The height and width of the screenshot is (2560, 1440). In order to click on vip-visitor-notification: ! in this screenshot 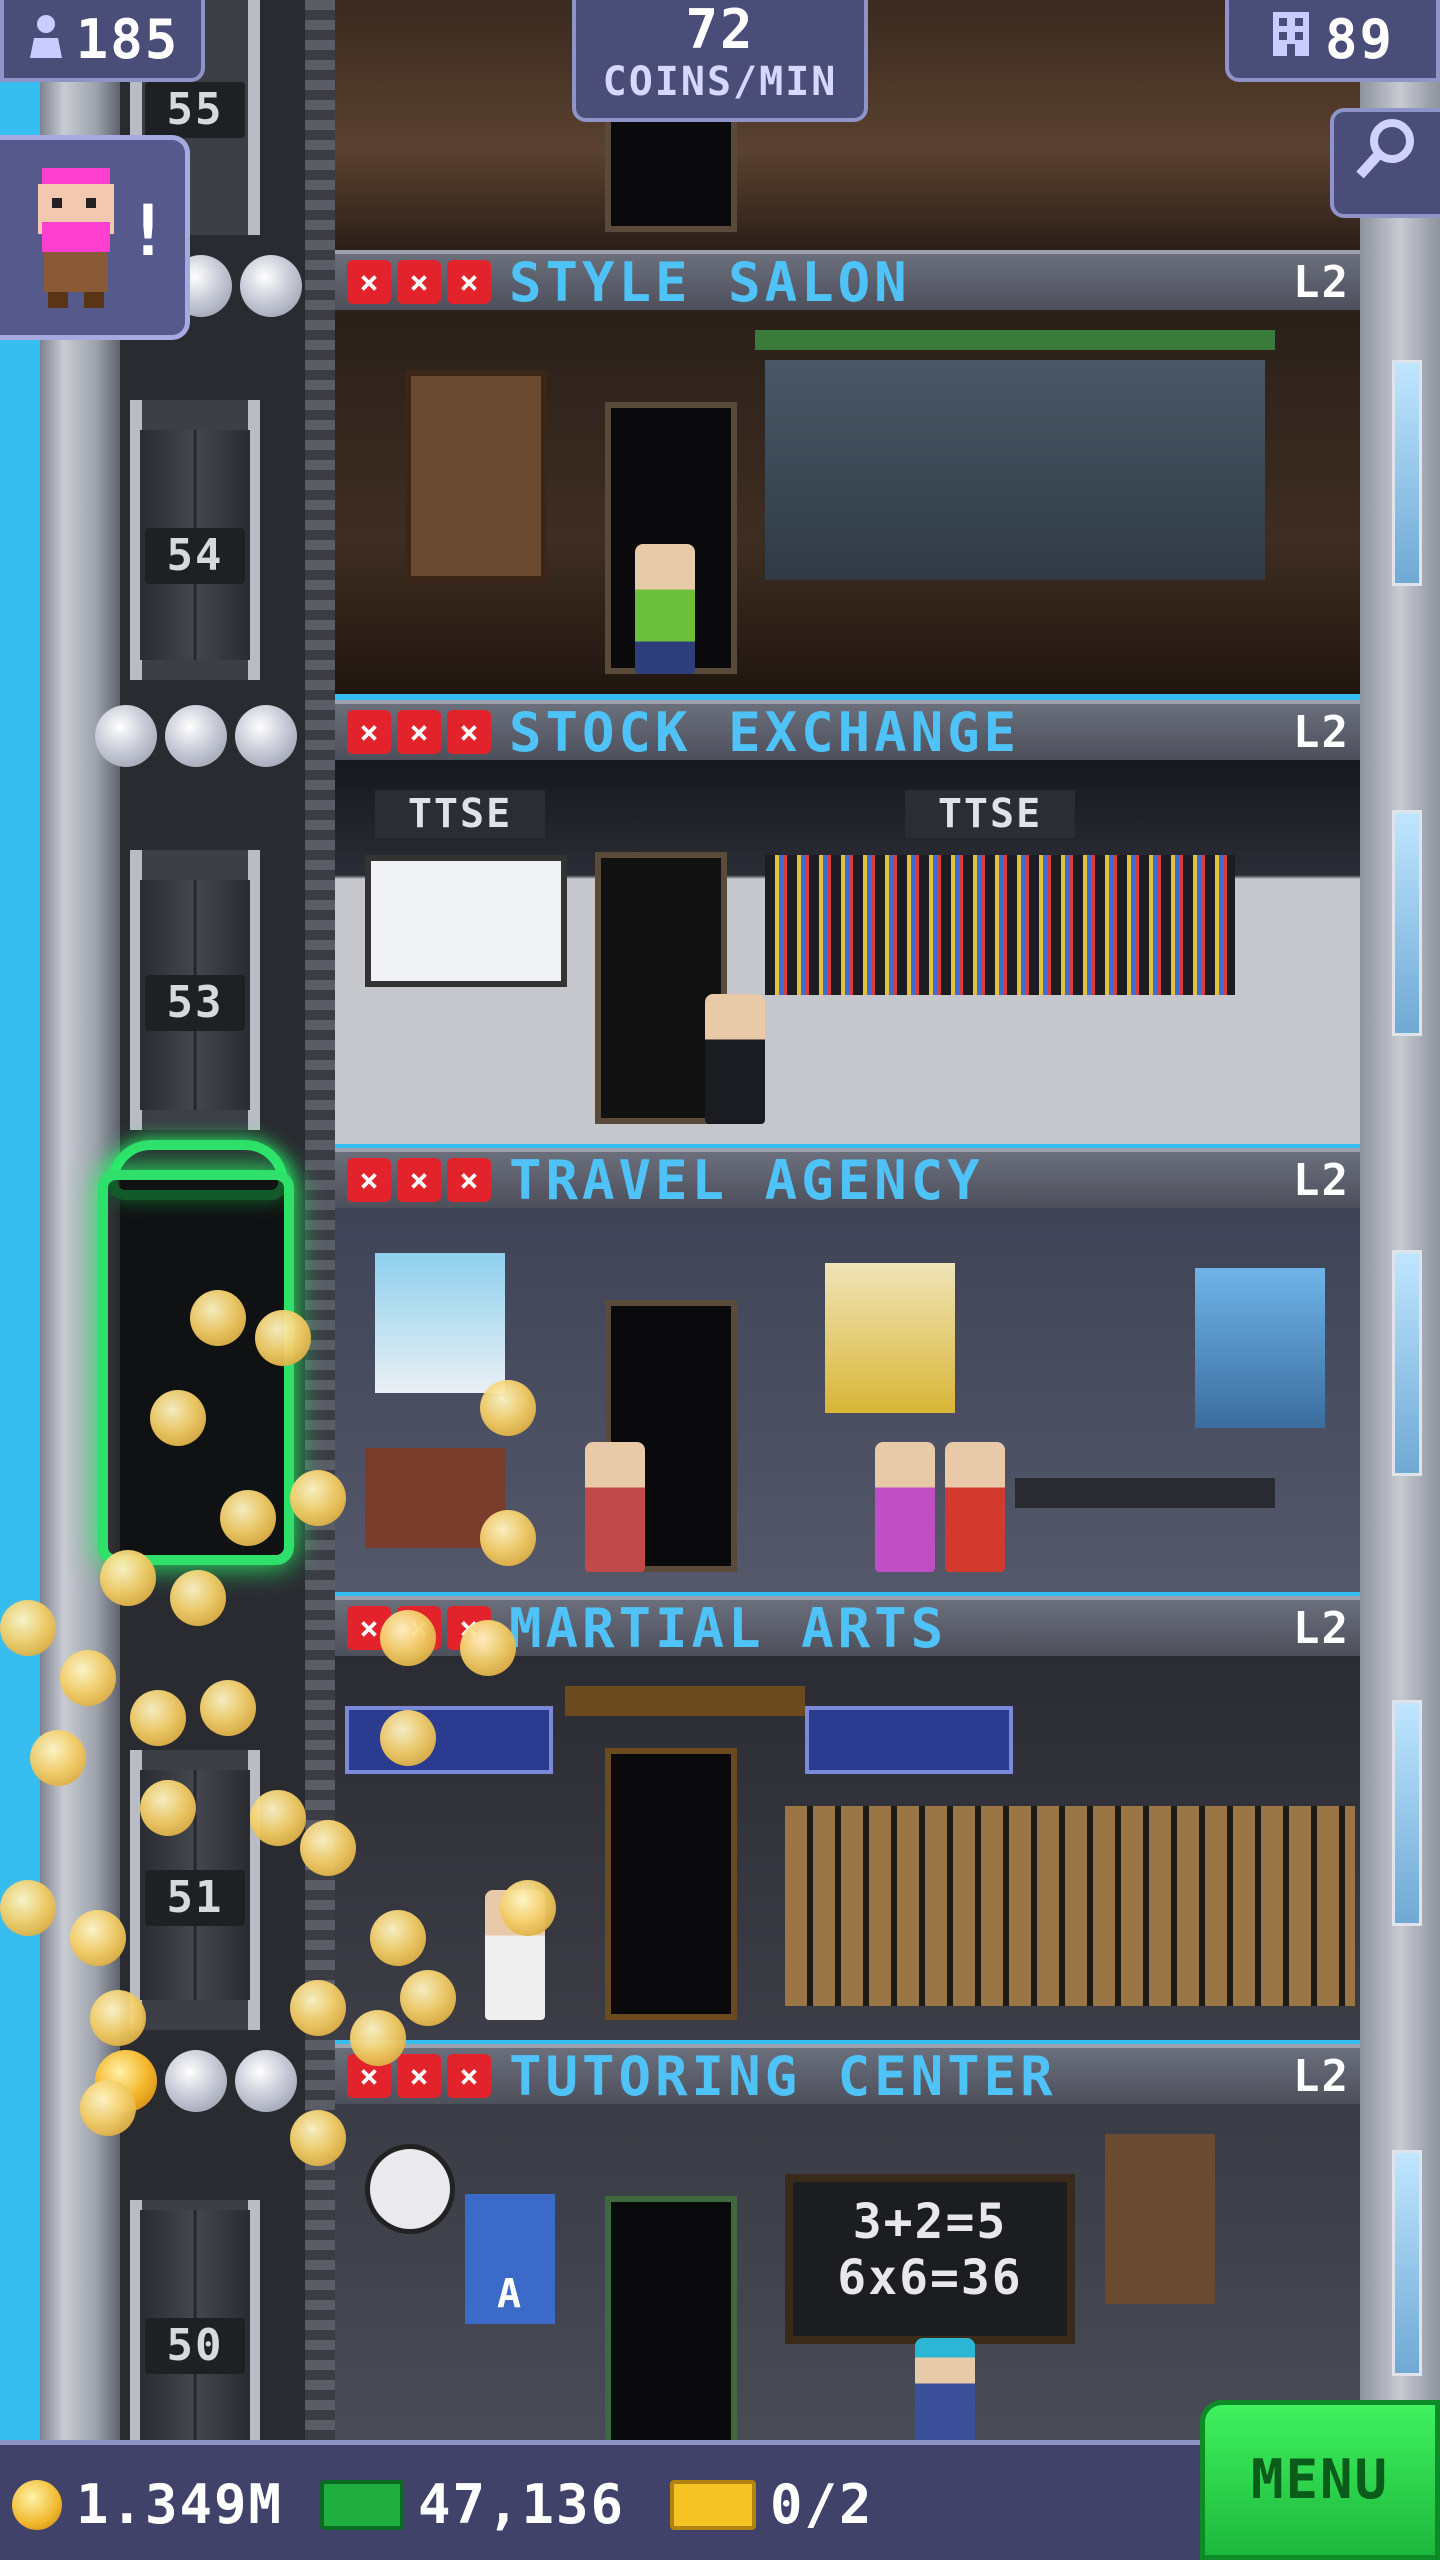, I will do `click(95, 237)`.